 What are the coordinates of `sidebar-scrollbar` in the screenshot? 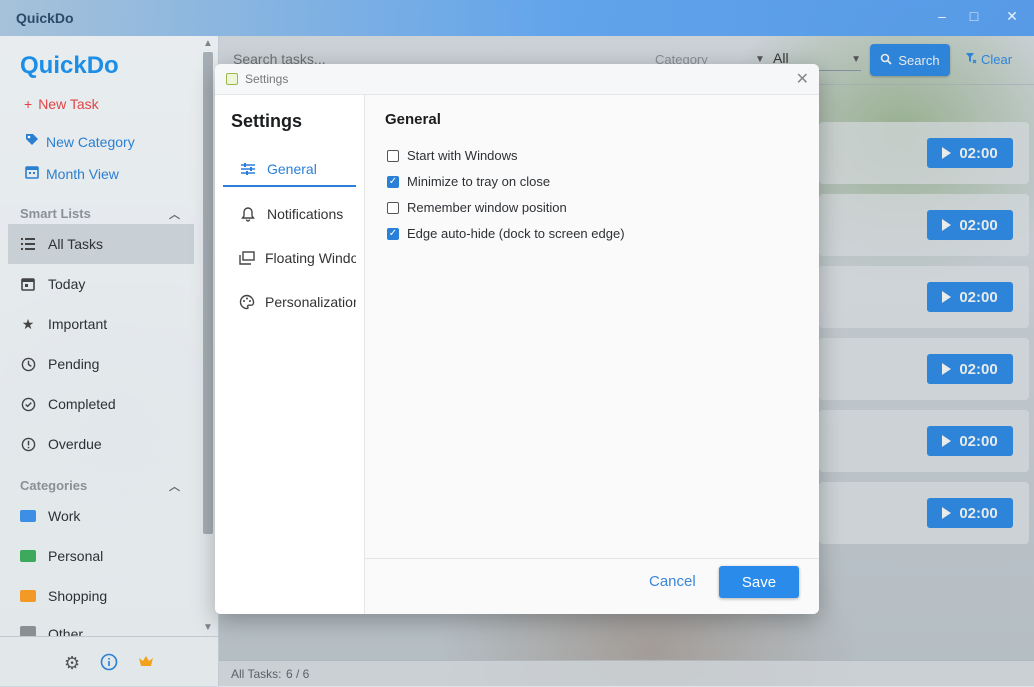 It's located at (208, 293).